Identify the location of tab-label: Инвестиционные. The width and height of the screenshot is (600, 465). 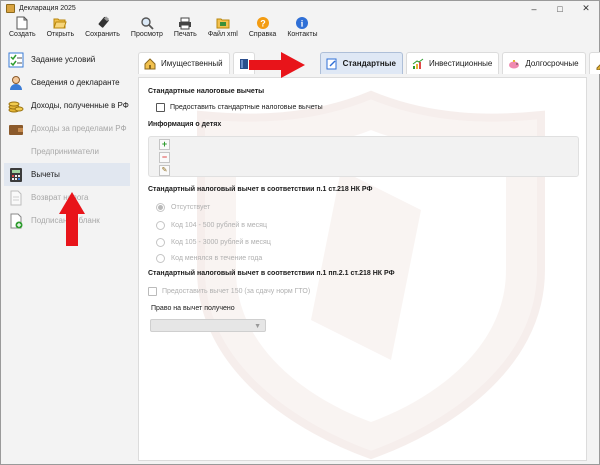
(460, 63).